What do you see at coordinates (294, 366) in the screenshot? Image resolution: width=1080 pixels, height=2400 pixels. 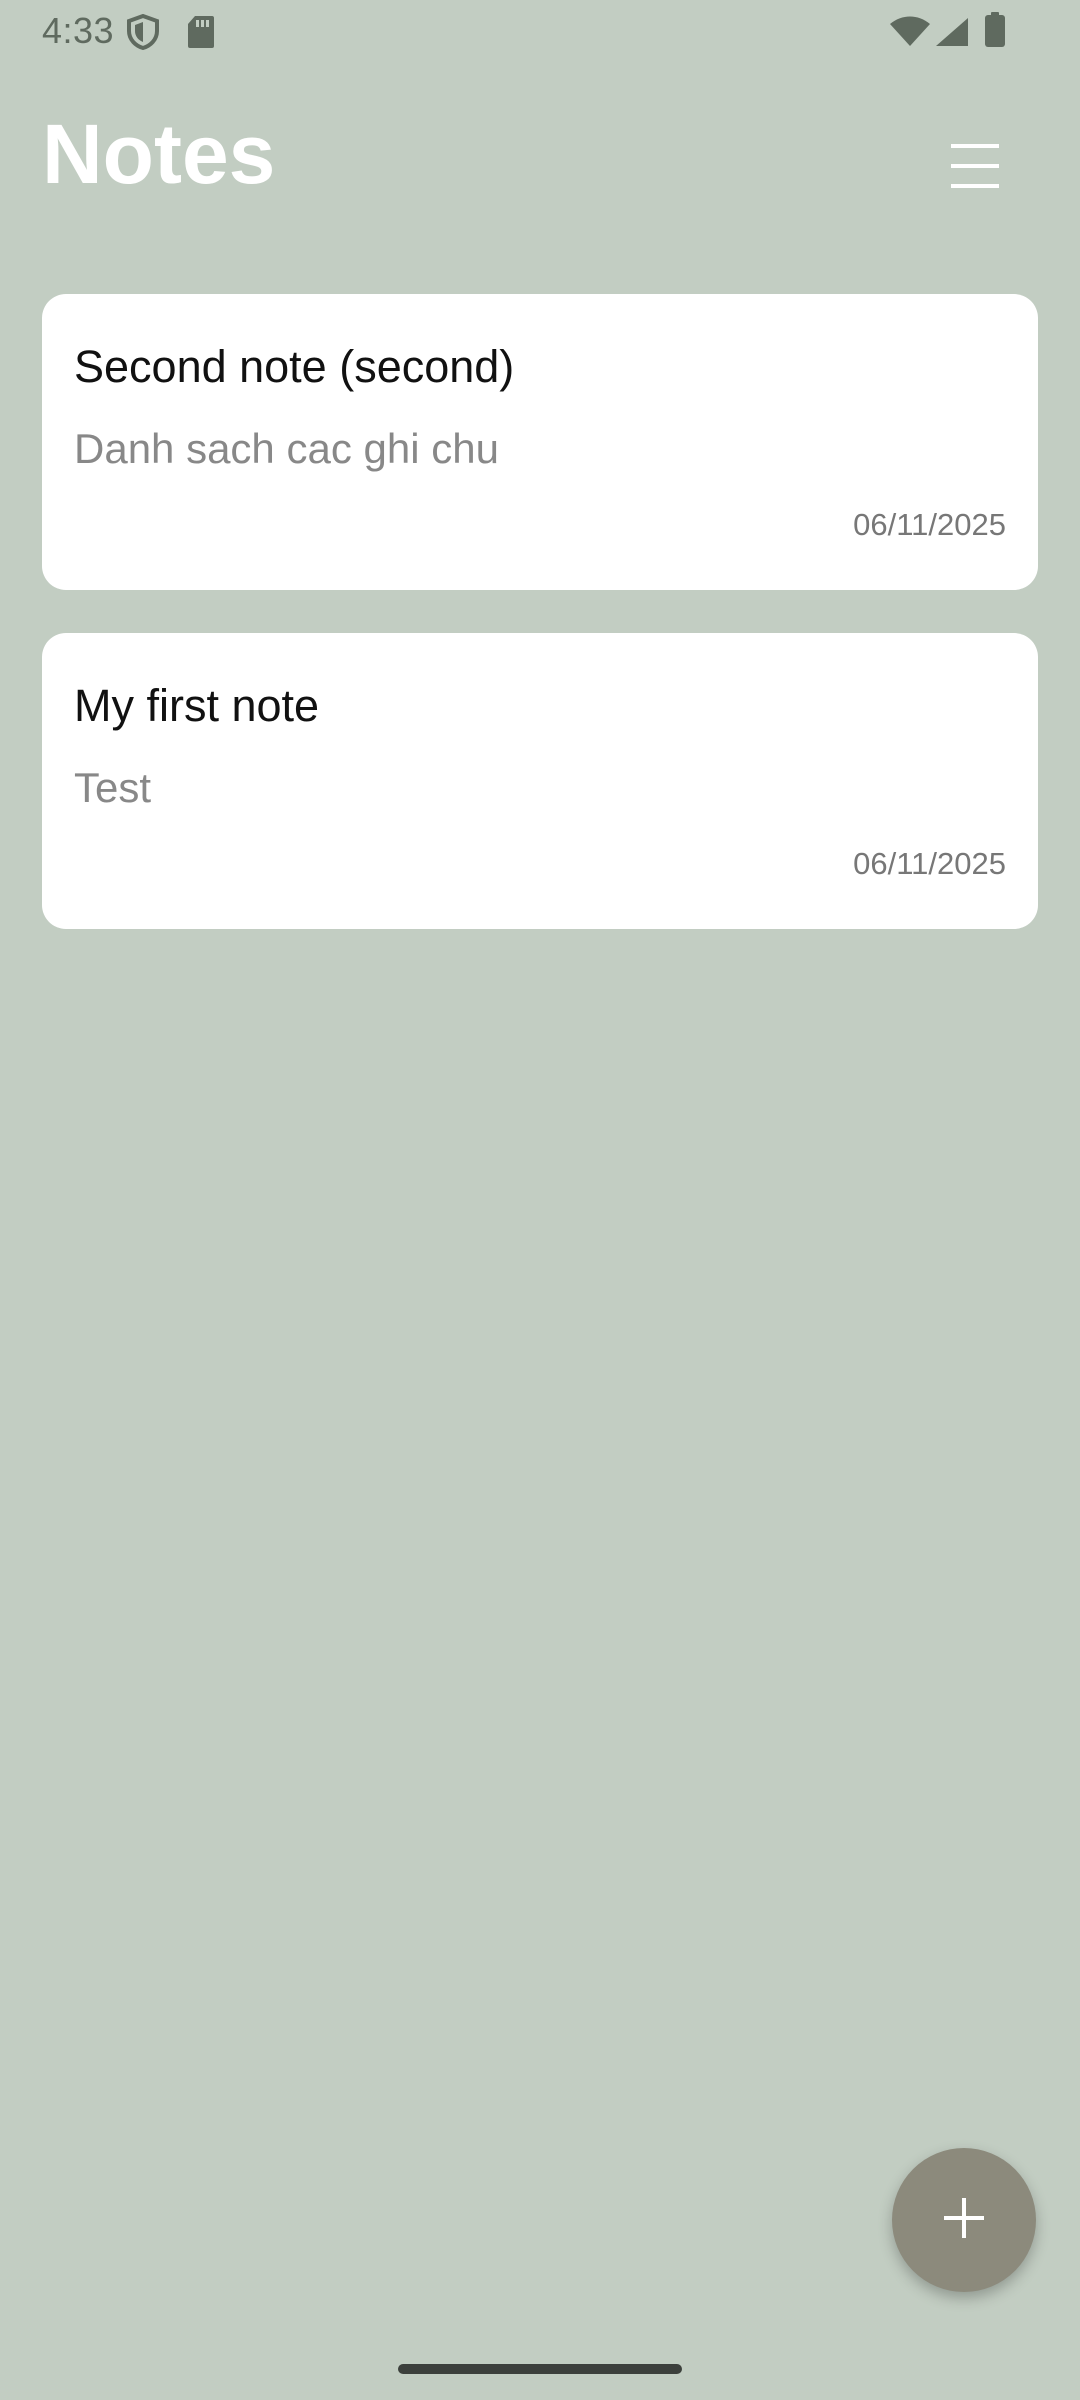 I see `note-title: Second note (second)` at bounding box center [294, 366].